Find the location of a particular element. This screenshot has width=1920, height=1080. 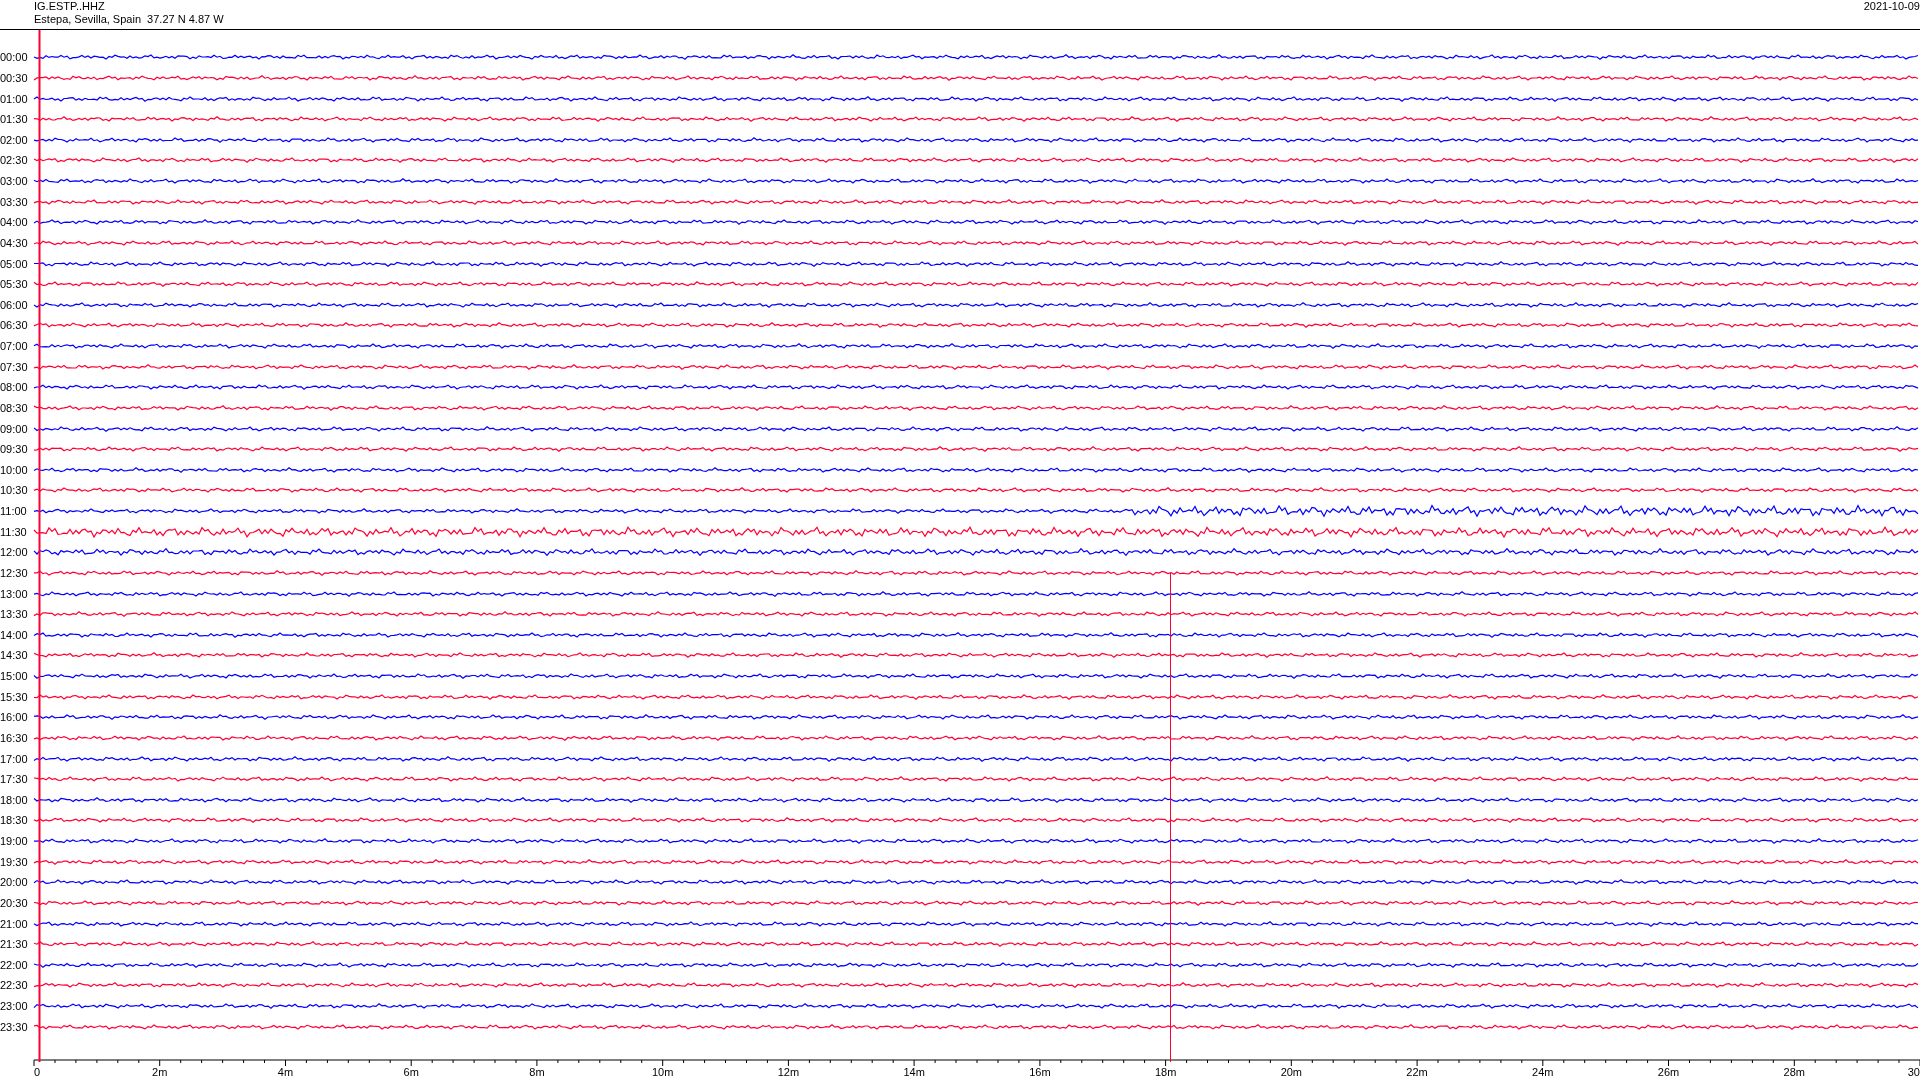

time-label: 20:30 is located at coordinates (14, 902).